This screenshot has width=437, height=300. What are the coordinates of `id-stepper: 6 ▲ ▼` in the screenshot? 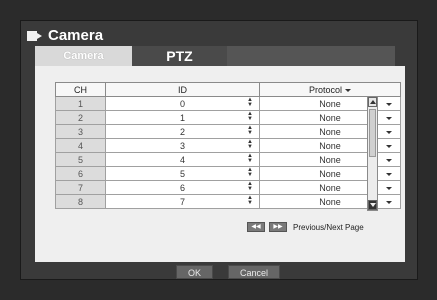 It's located at (182, 187).